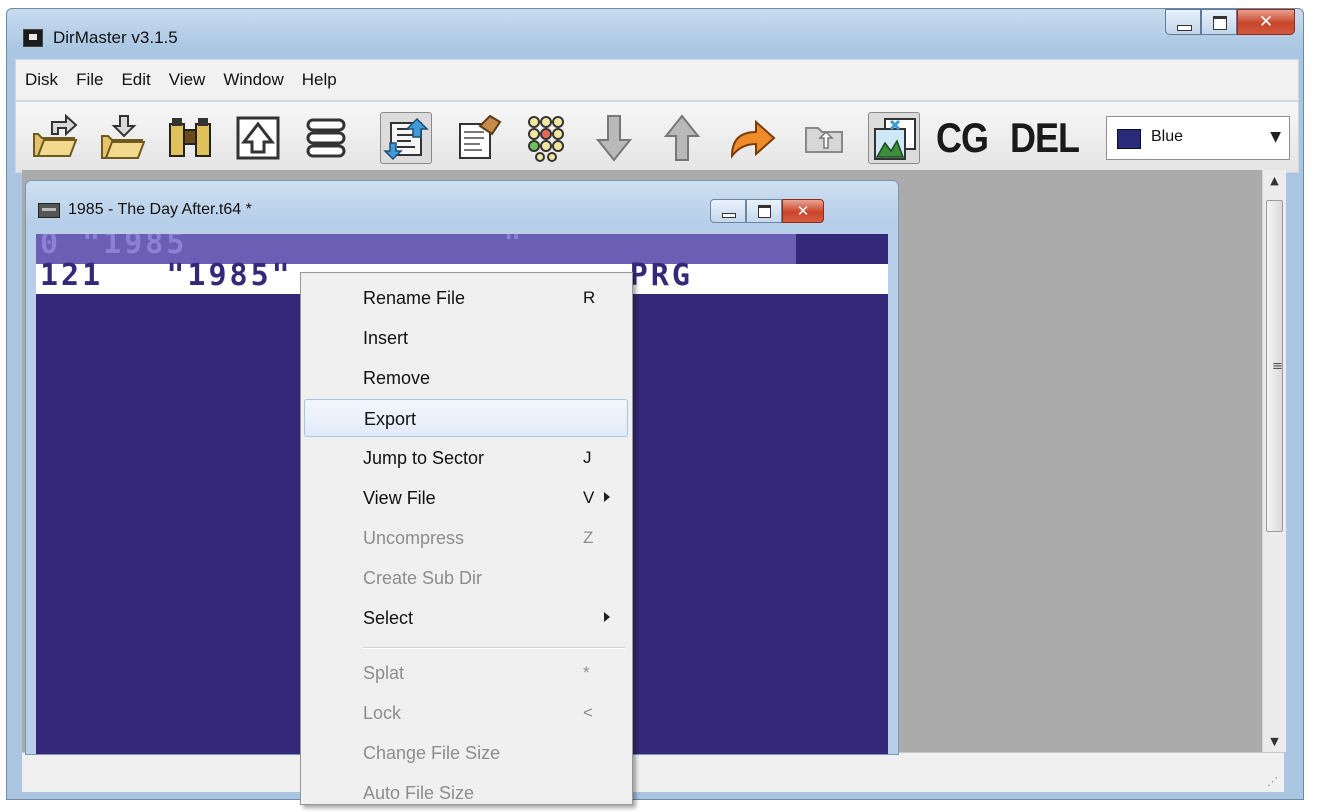  What do you see at coordinates (382, 713) in the screenshot?
I see `menu-item-label: Lock` at bounding box center [382, 713].